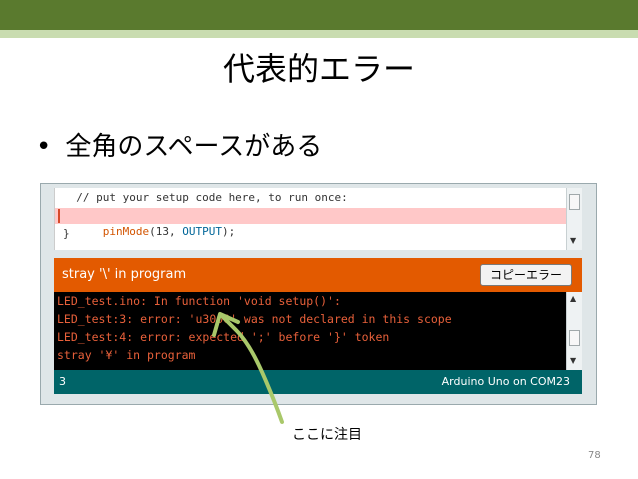 This screenshot has width=638, height=479. What do you see at coordinates (228, 231) in the screenshot?
I see `code-args-close: );` at bounding box center [228, 231].